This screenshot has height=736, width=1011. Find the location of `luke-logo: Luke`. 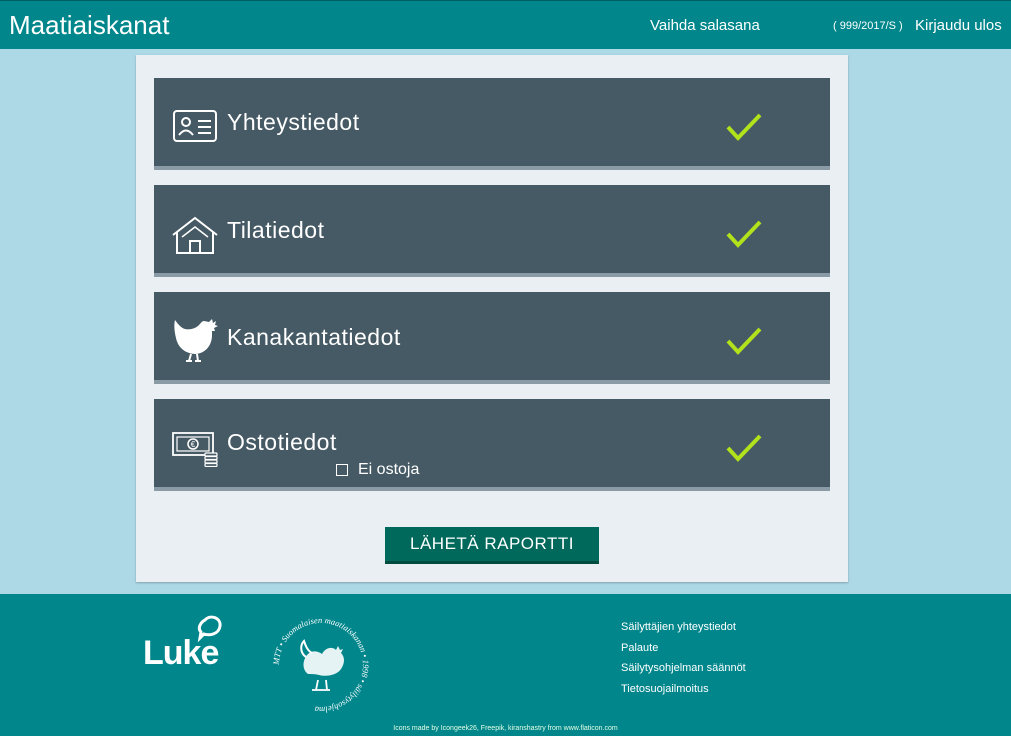

luke-logo: Luke is located at coordinates (182, 642).